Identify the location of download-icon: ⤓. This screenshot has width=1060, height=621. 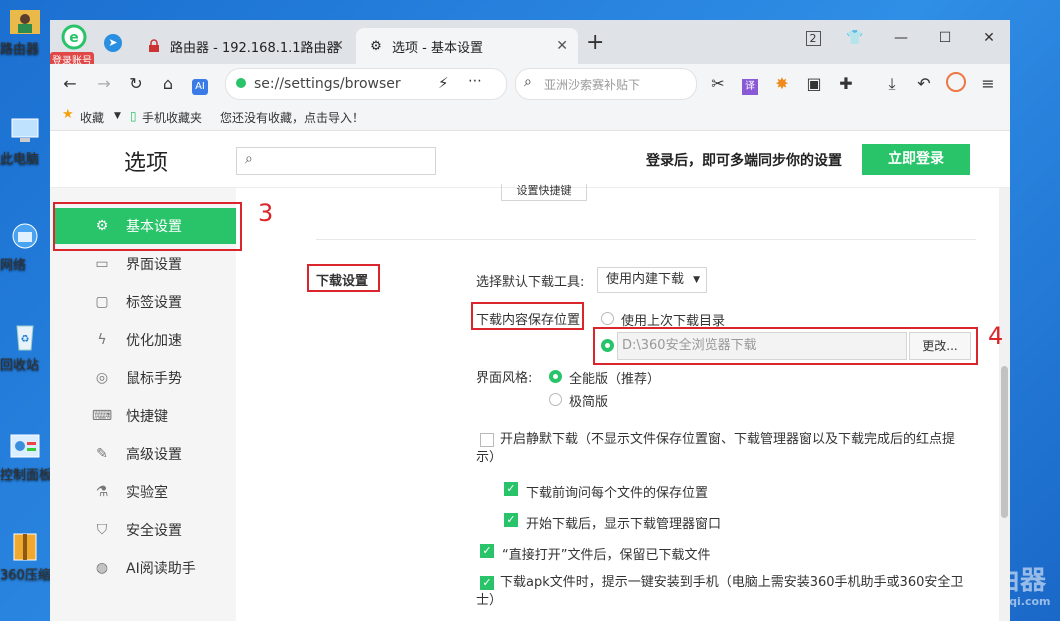
(892, 84).